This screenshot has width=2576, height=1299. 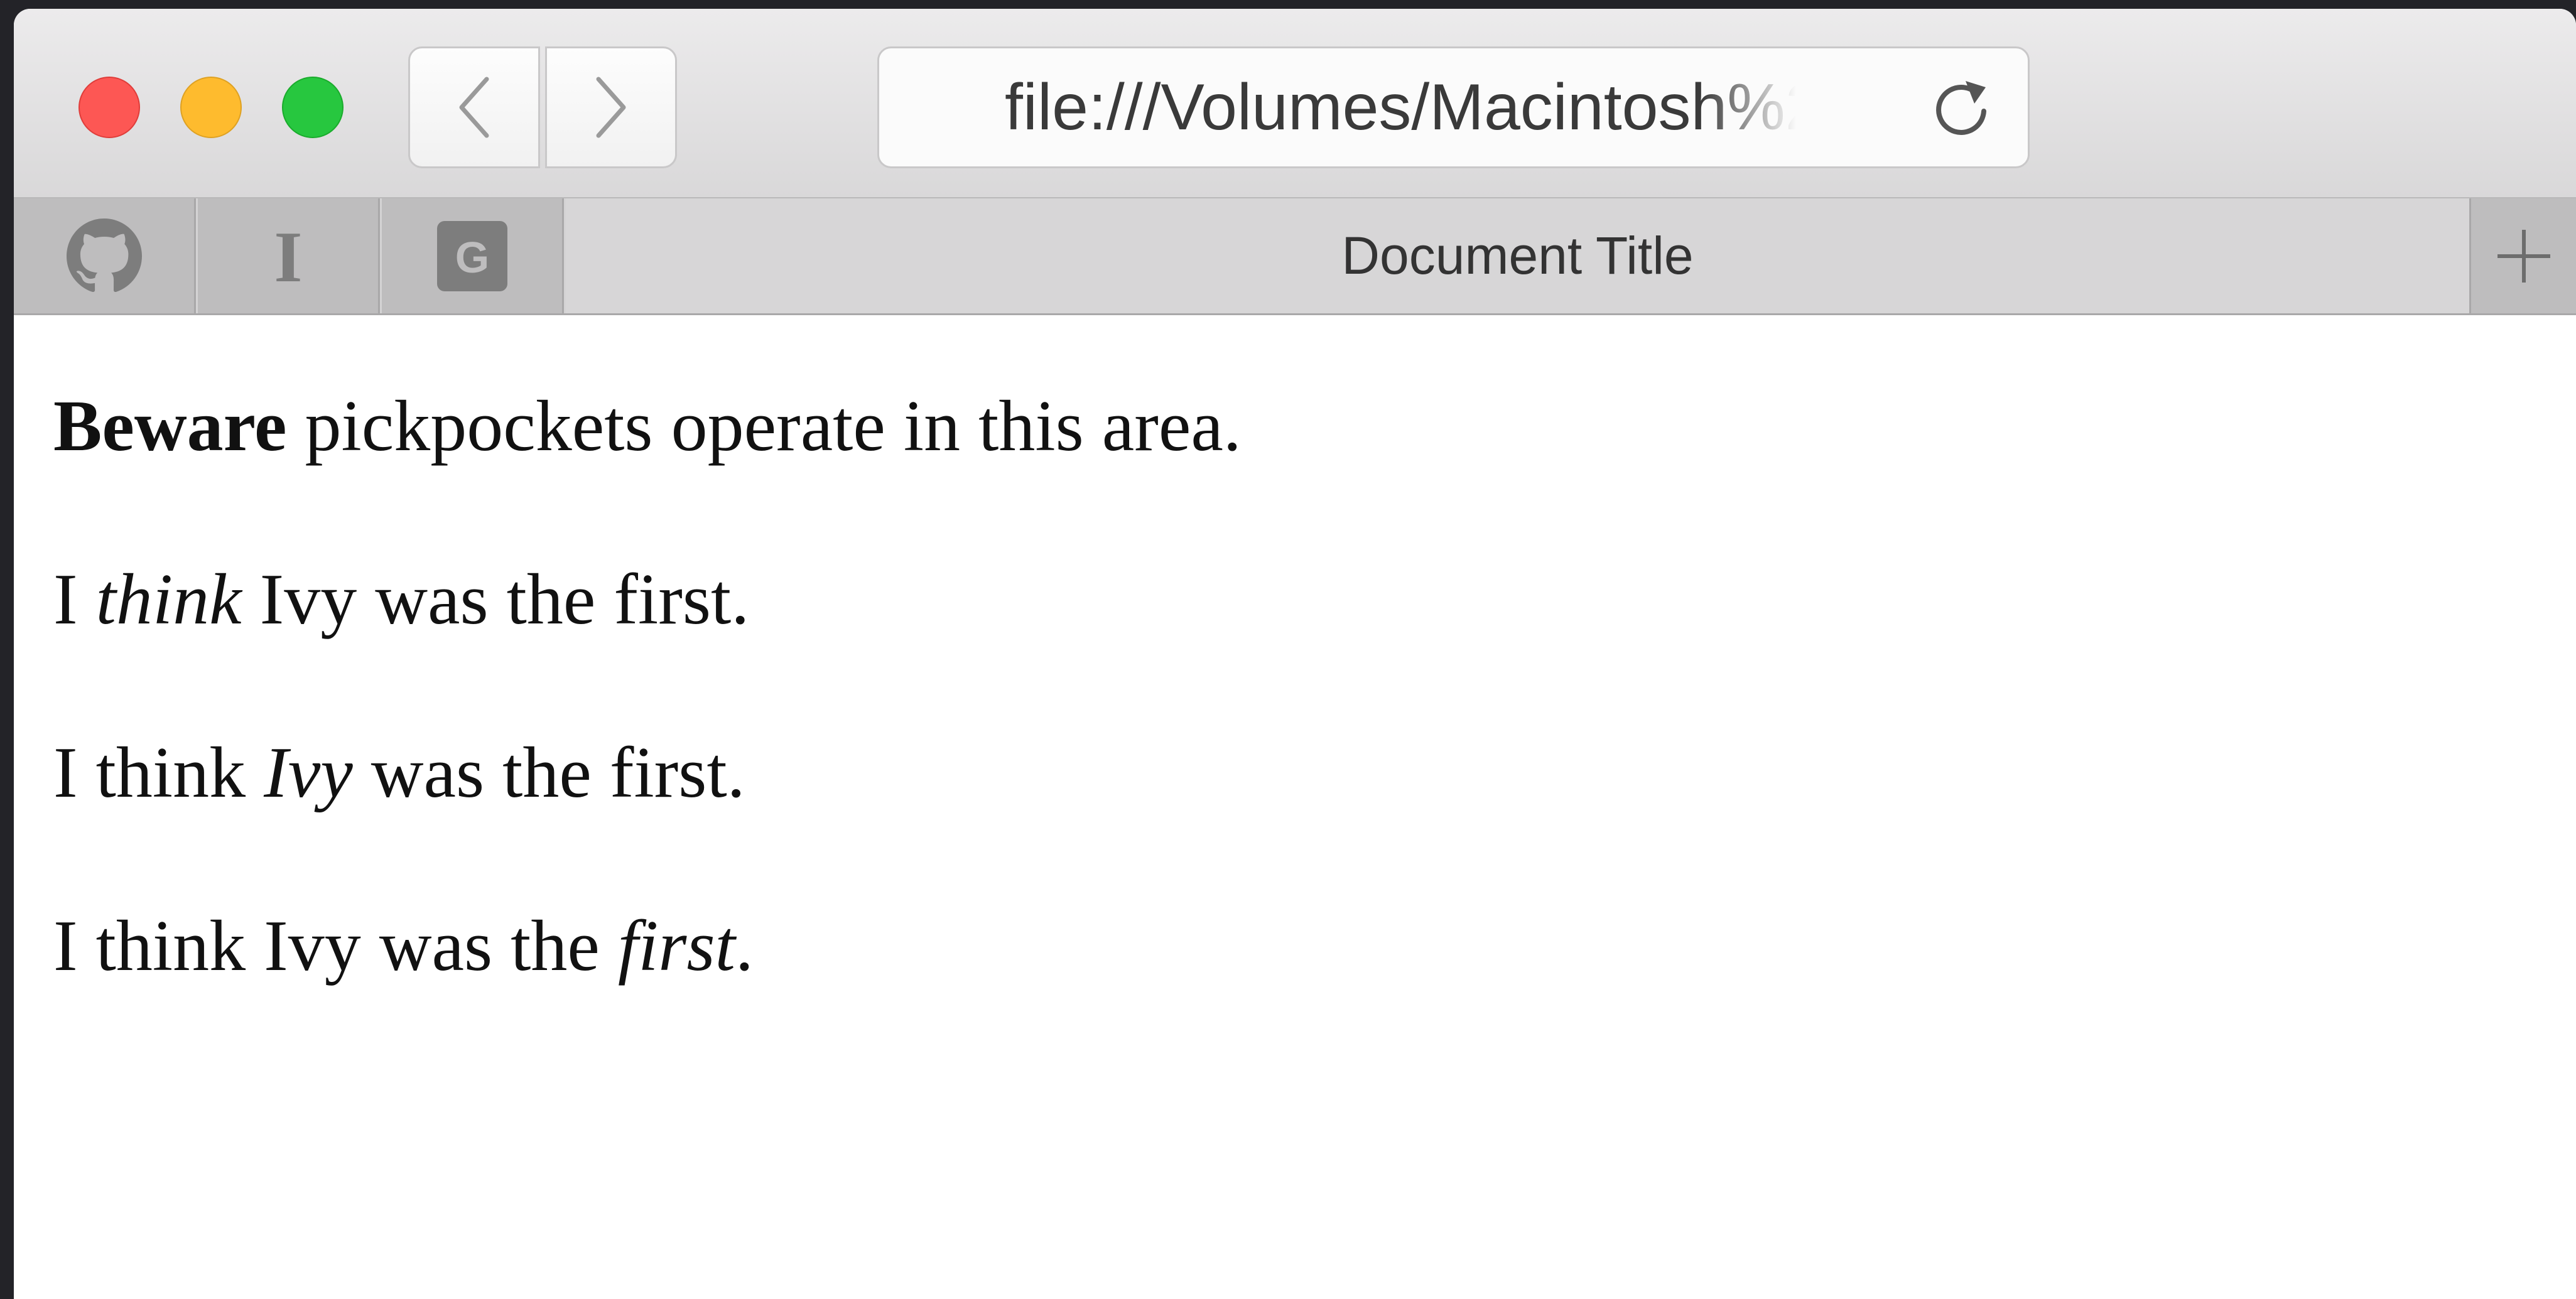 I want to click on new-tab-button, so click(x=2522, y=255).